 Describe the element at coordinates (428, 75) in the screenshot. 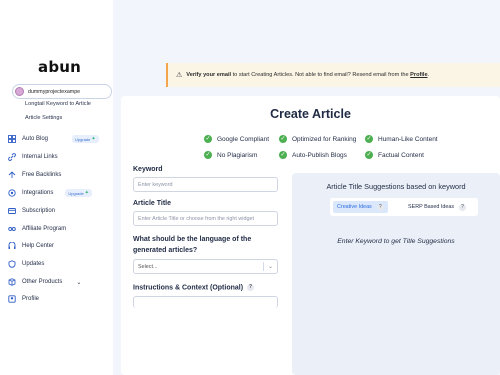

I see `banner-end: .` at that location.